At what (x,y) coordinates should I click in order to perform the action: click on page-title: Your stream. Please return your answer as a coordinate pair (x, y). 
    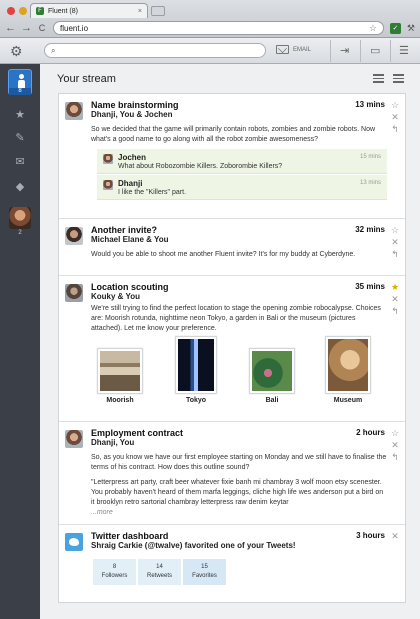
    Looking at the image, I should click on (86, 79).